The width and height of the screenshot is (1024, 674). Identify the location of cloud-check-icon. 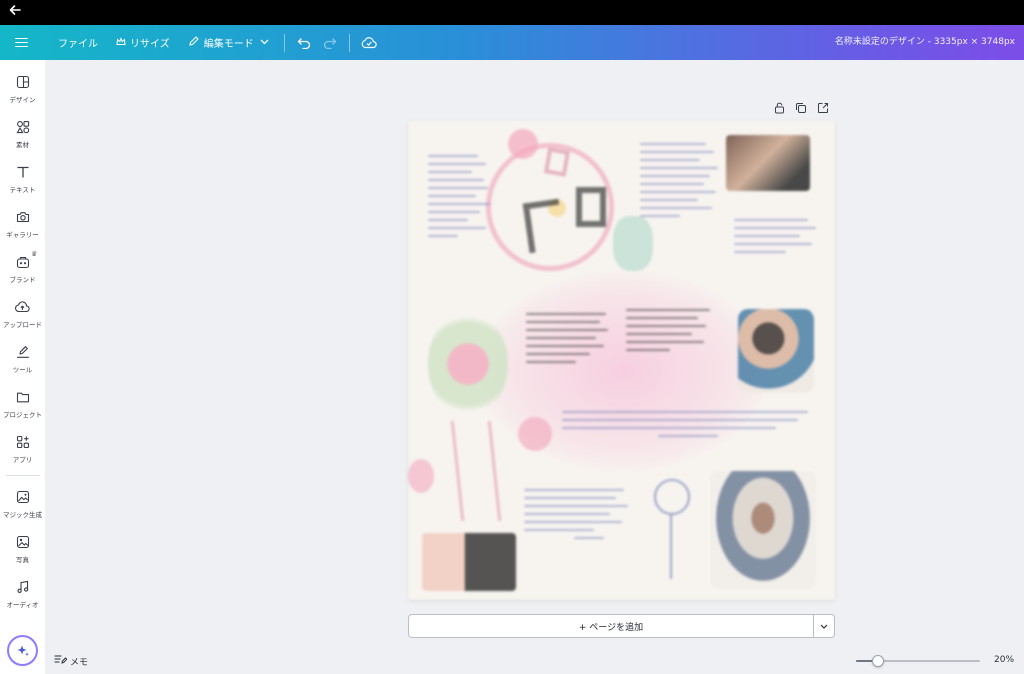
(369, 43).